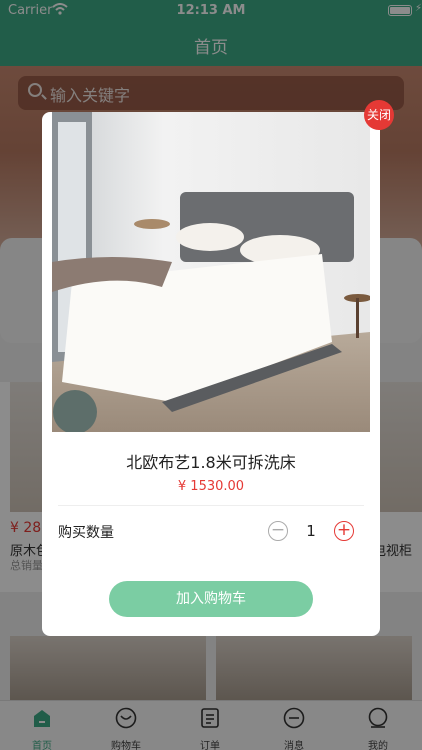 The height and width of the screenshot is (750, 422). What do you see at coordinates (379, 115) in the screenshot?
I see `close-button: 关闭` at bounding box center [379, 115].